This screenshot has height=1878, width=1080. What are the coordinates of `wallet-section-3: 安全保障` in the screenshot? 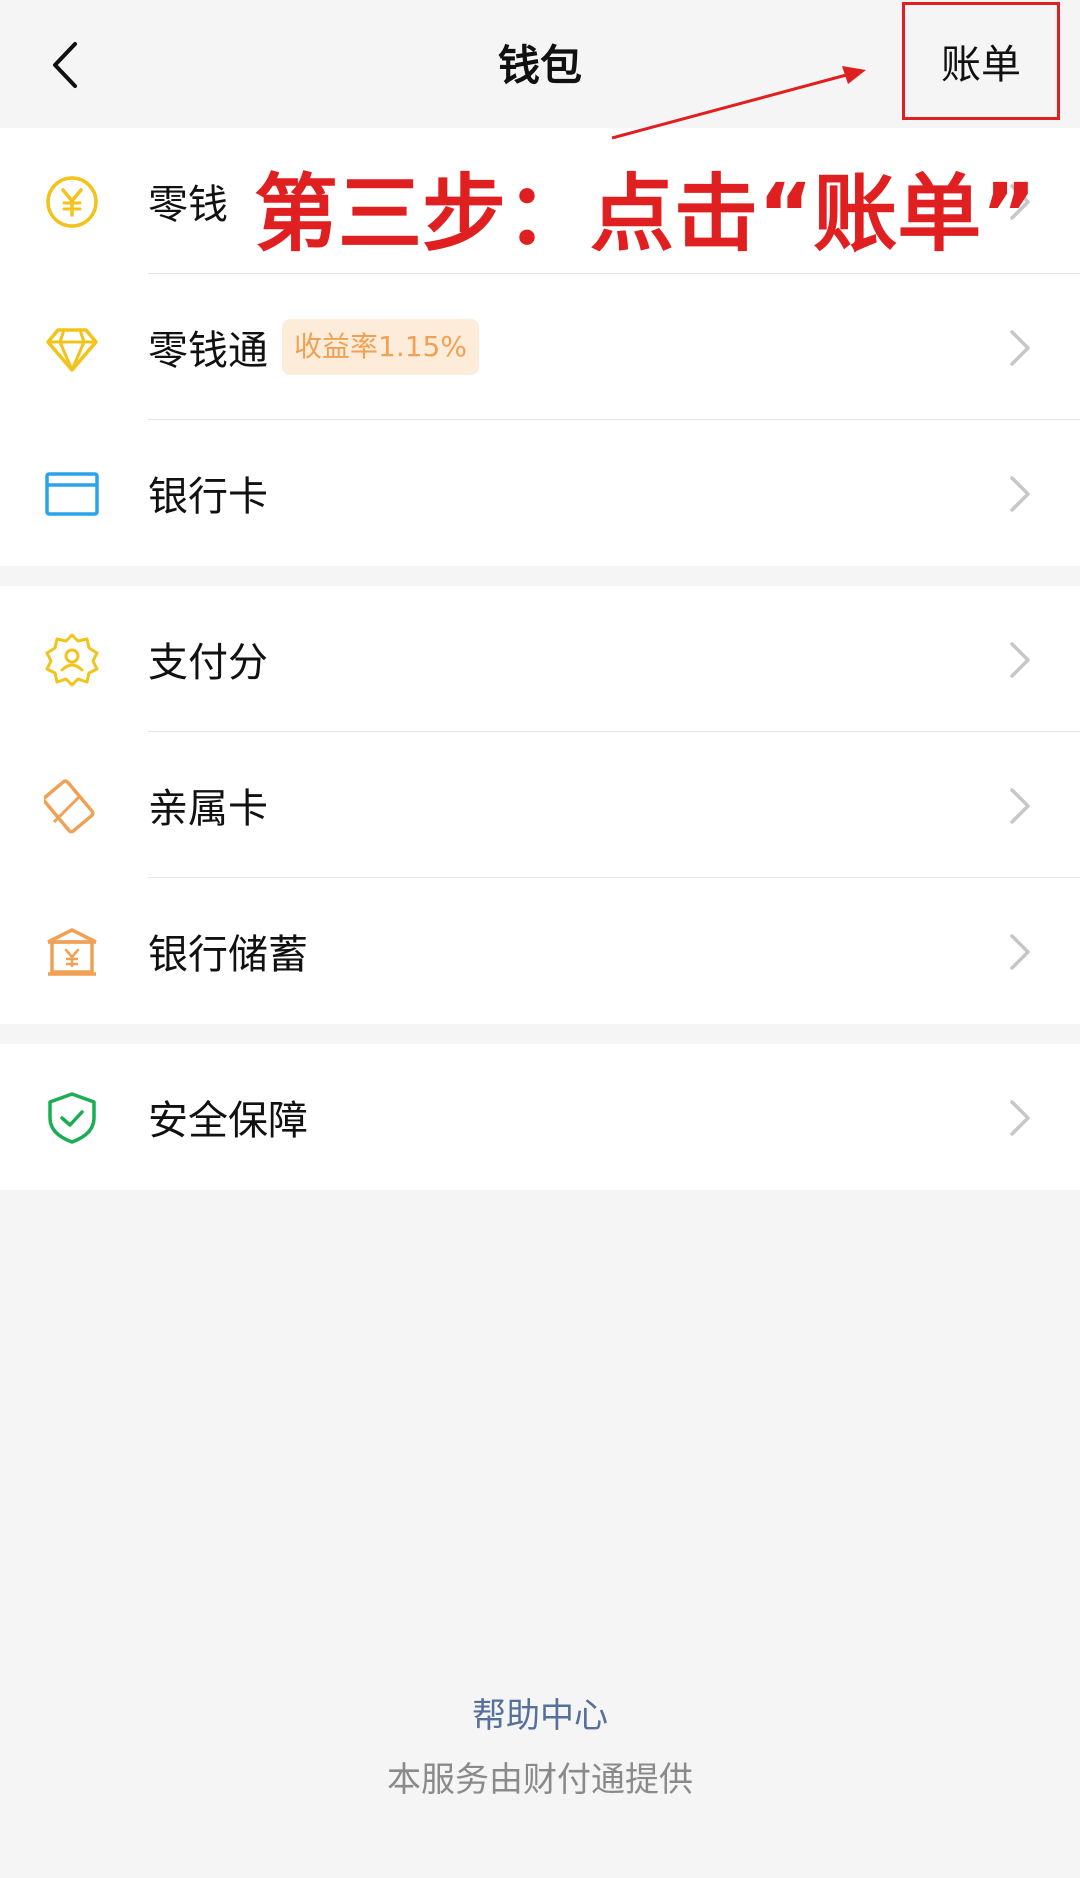 It's located at (540, 1117).